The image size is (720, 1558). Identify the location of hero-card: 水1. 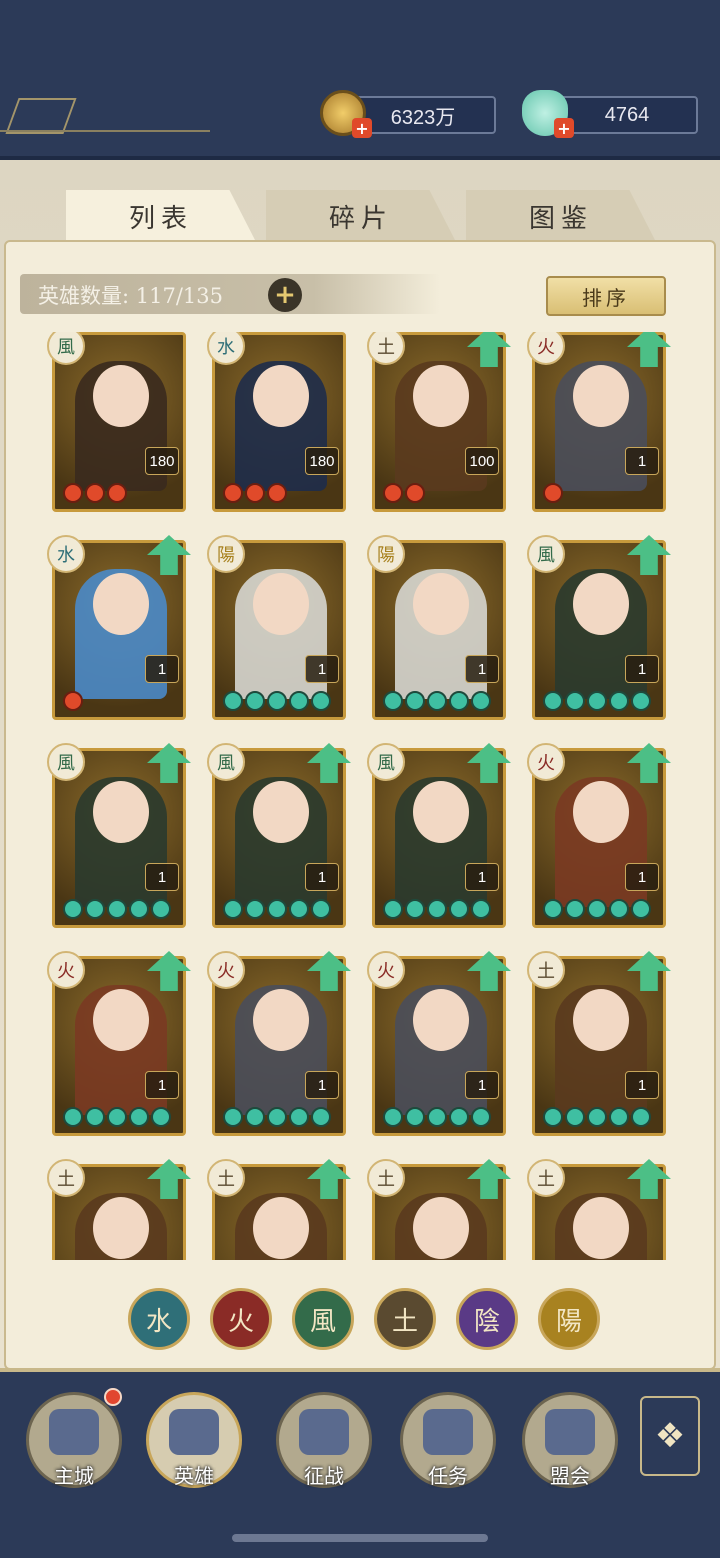
(119, 627).